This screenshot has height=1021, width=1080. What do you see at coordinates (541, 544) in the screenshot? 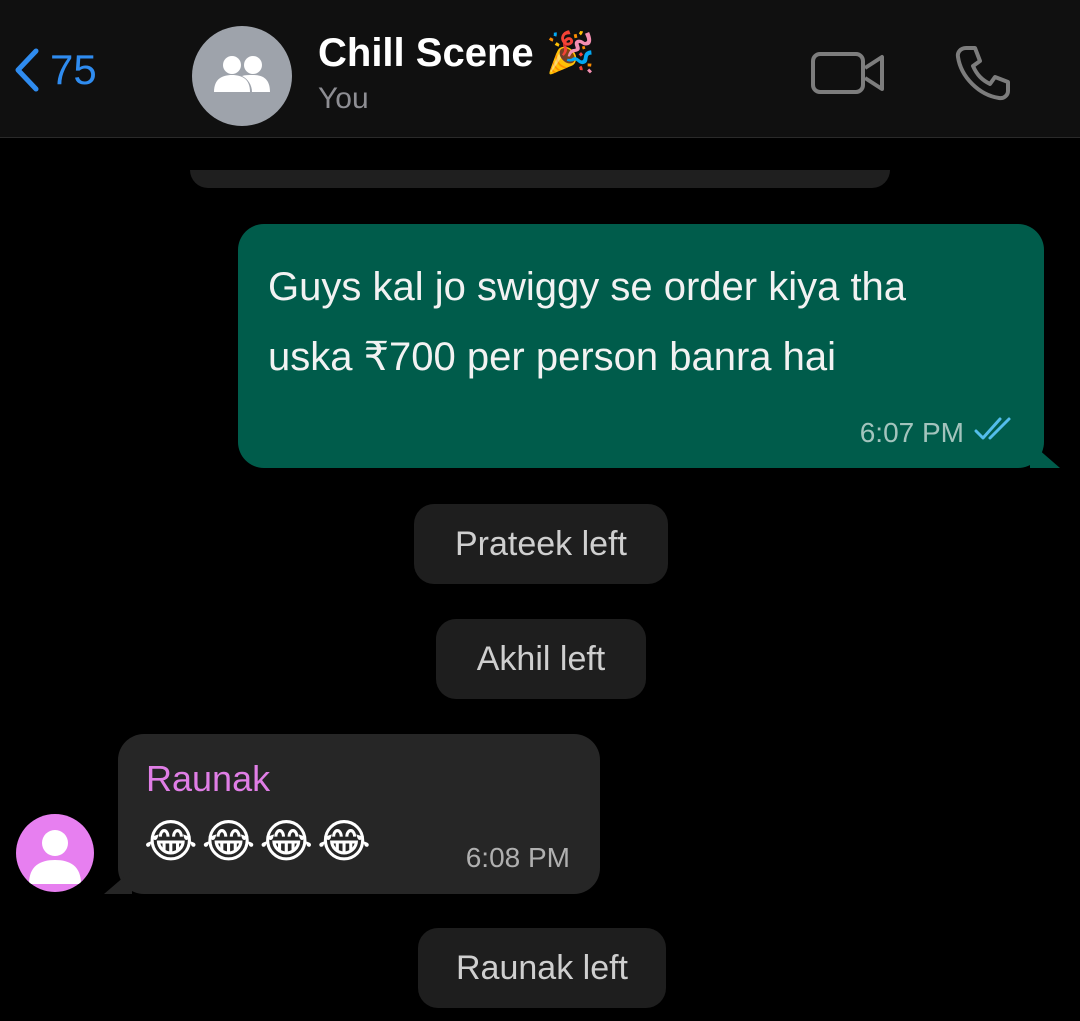
I see `system-message: Prateek left` at bounding box center [541, 544].